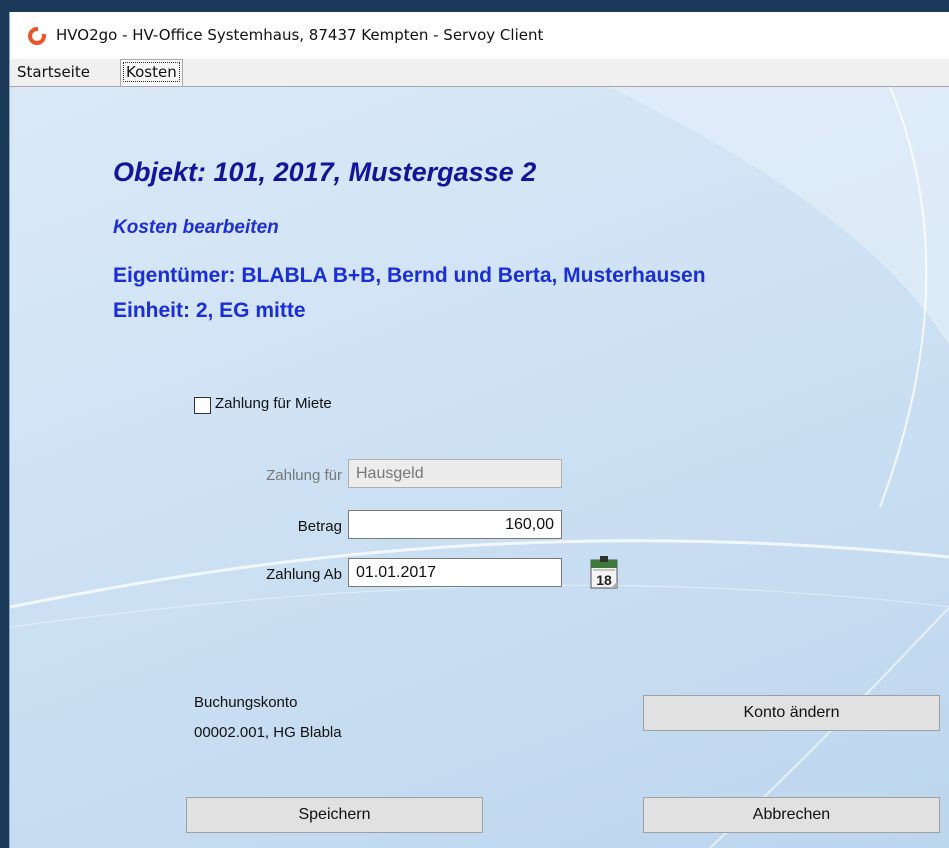 This screenshot has height=848, width=949. Describe the element at coordinates (334, 815) in the screenshot. I see `save-button: Speichern` at that location.